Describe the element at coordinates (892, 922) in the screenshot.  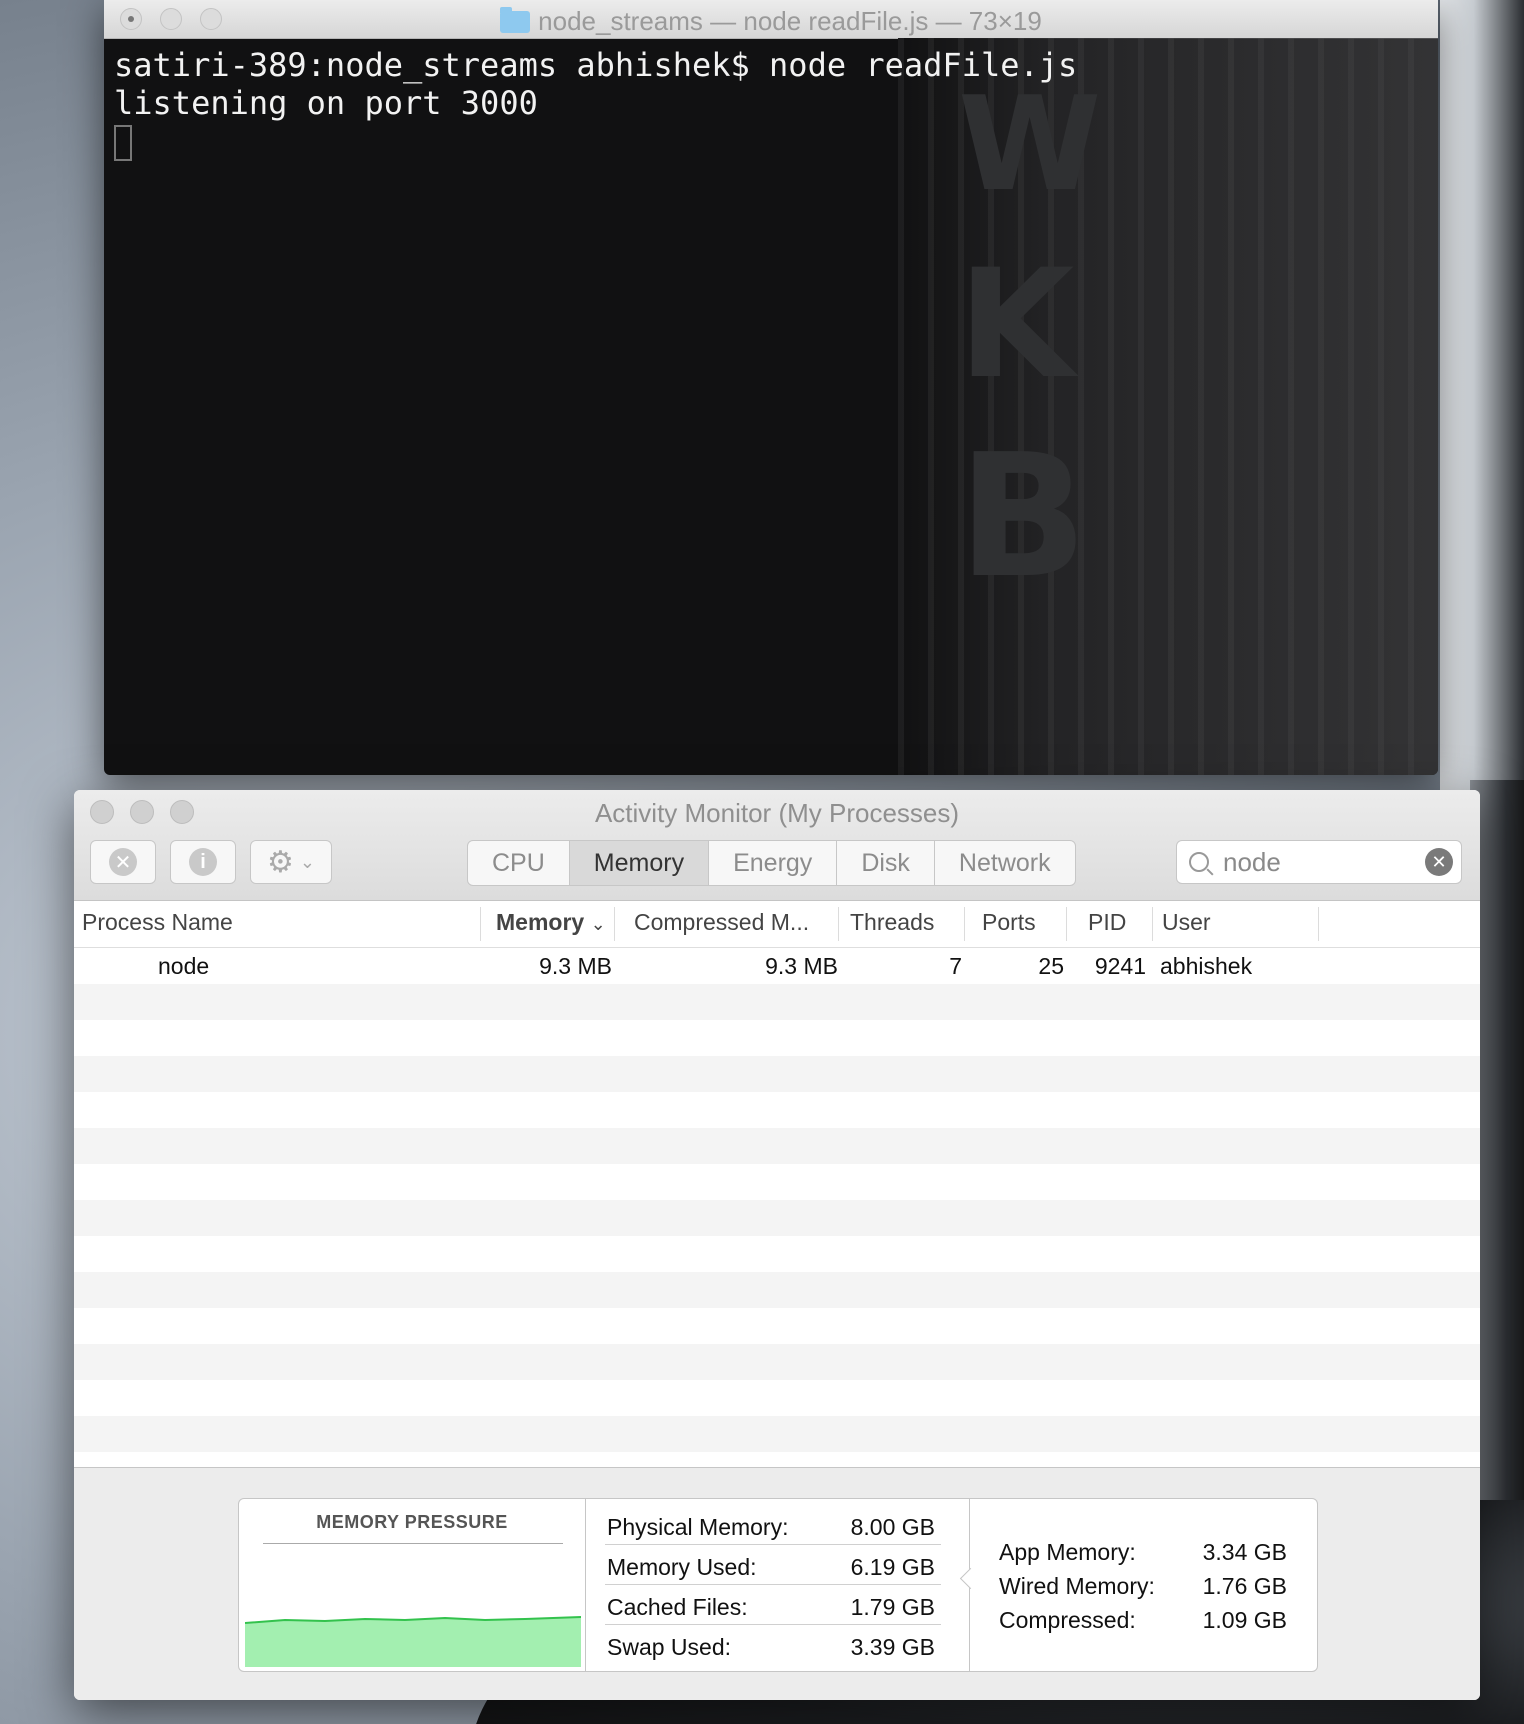
I see `column-threads: Threads` at that location.